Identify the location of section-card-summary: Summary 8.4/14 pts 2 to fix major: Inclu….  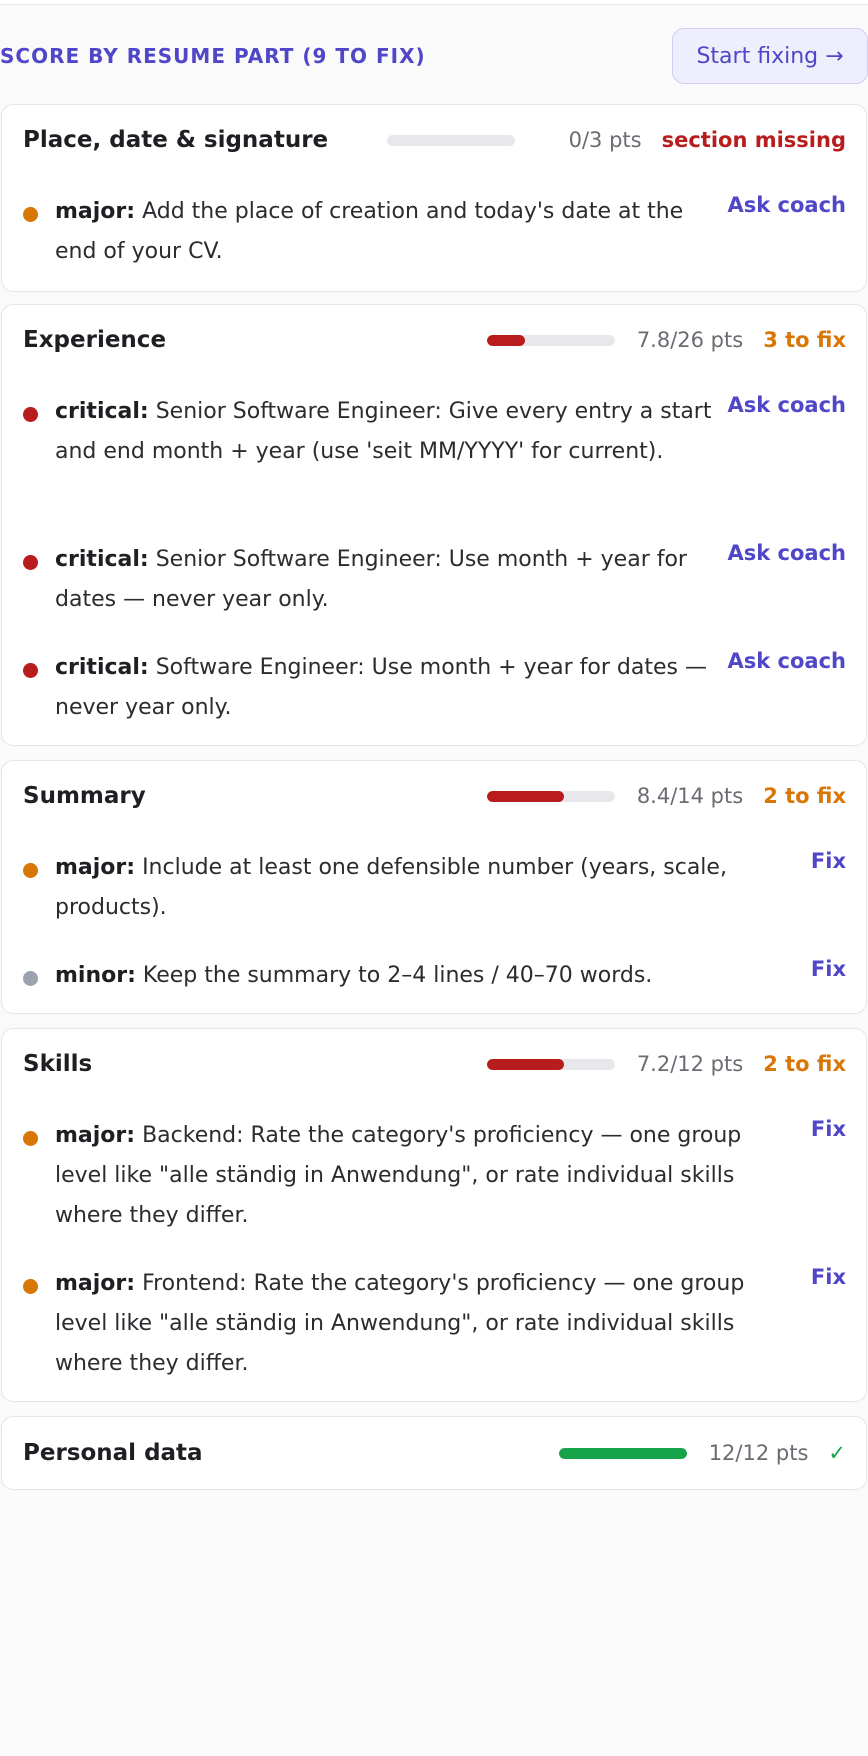
(434, 887).